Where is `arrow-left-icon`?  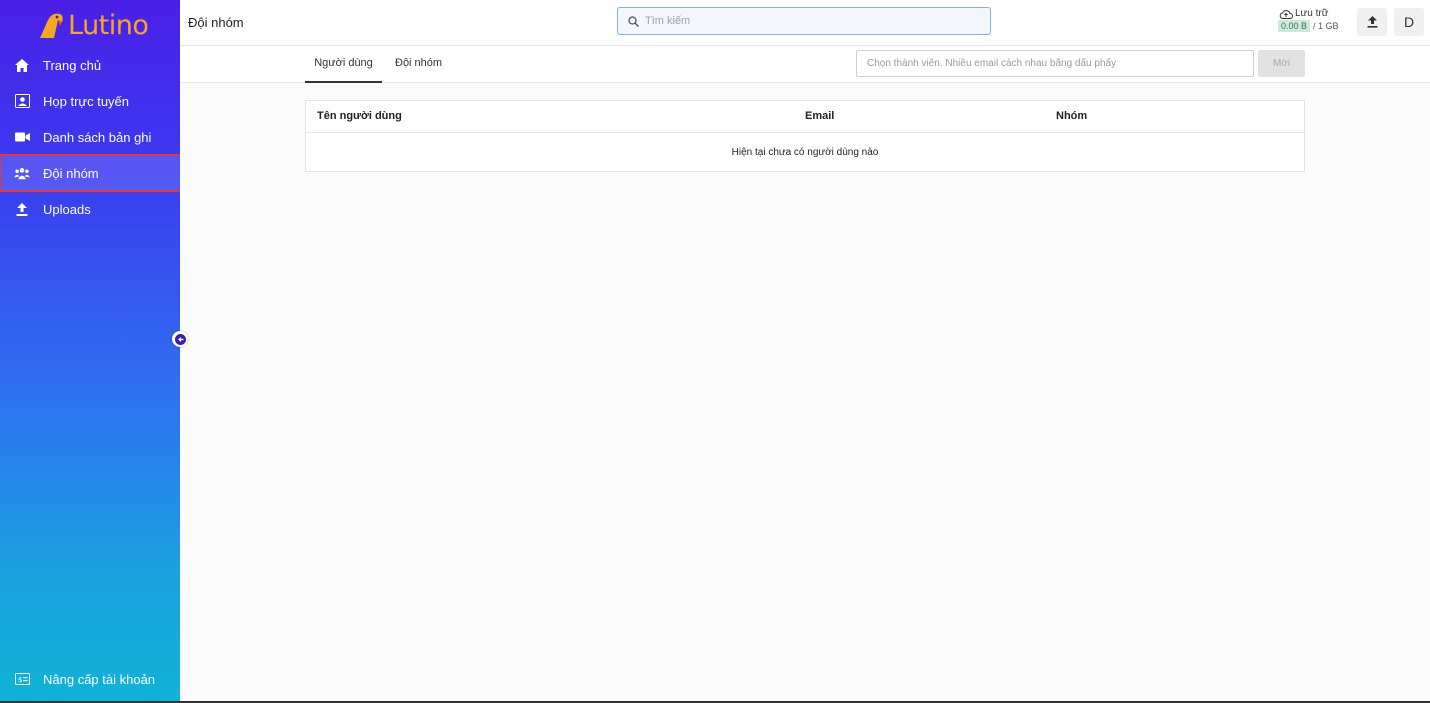
arrow-left-icon is located at coordinates (180, 339).